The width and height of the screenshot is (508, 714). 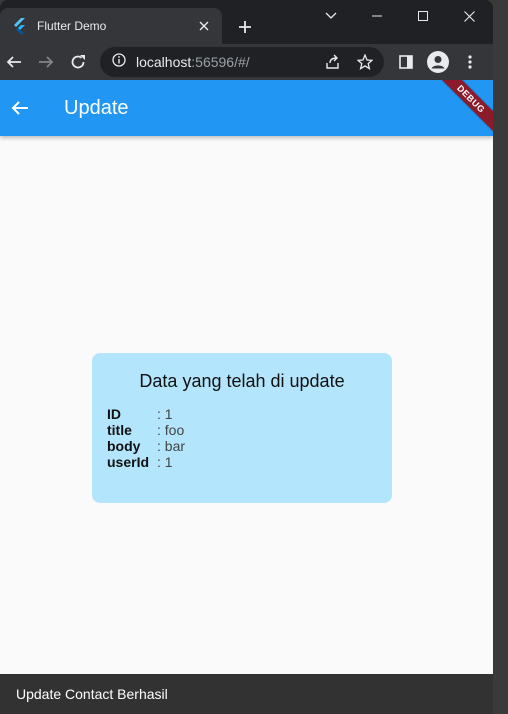 What do you see at coordinates (245, 27) in the screenshot?
I see `new-tab-button` at bounding box center [245, 27].